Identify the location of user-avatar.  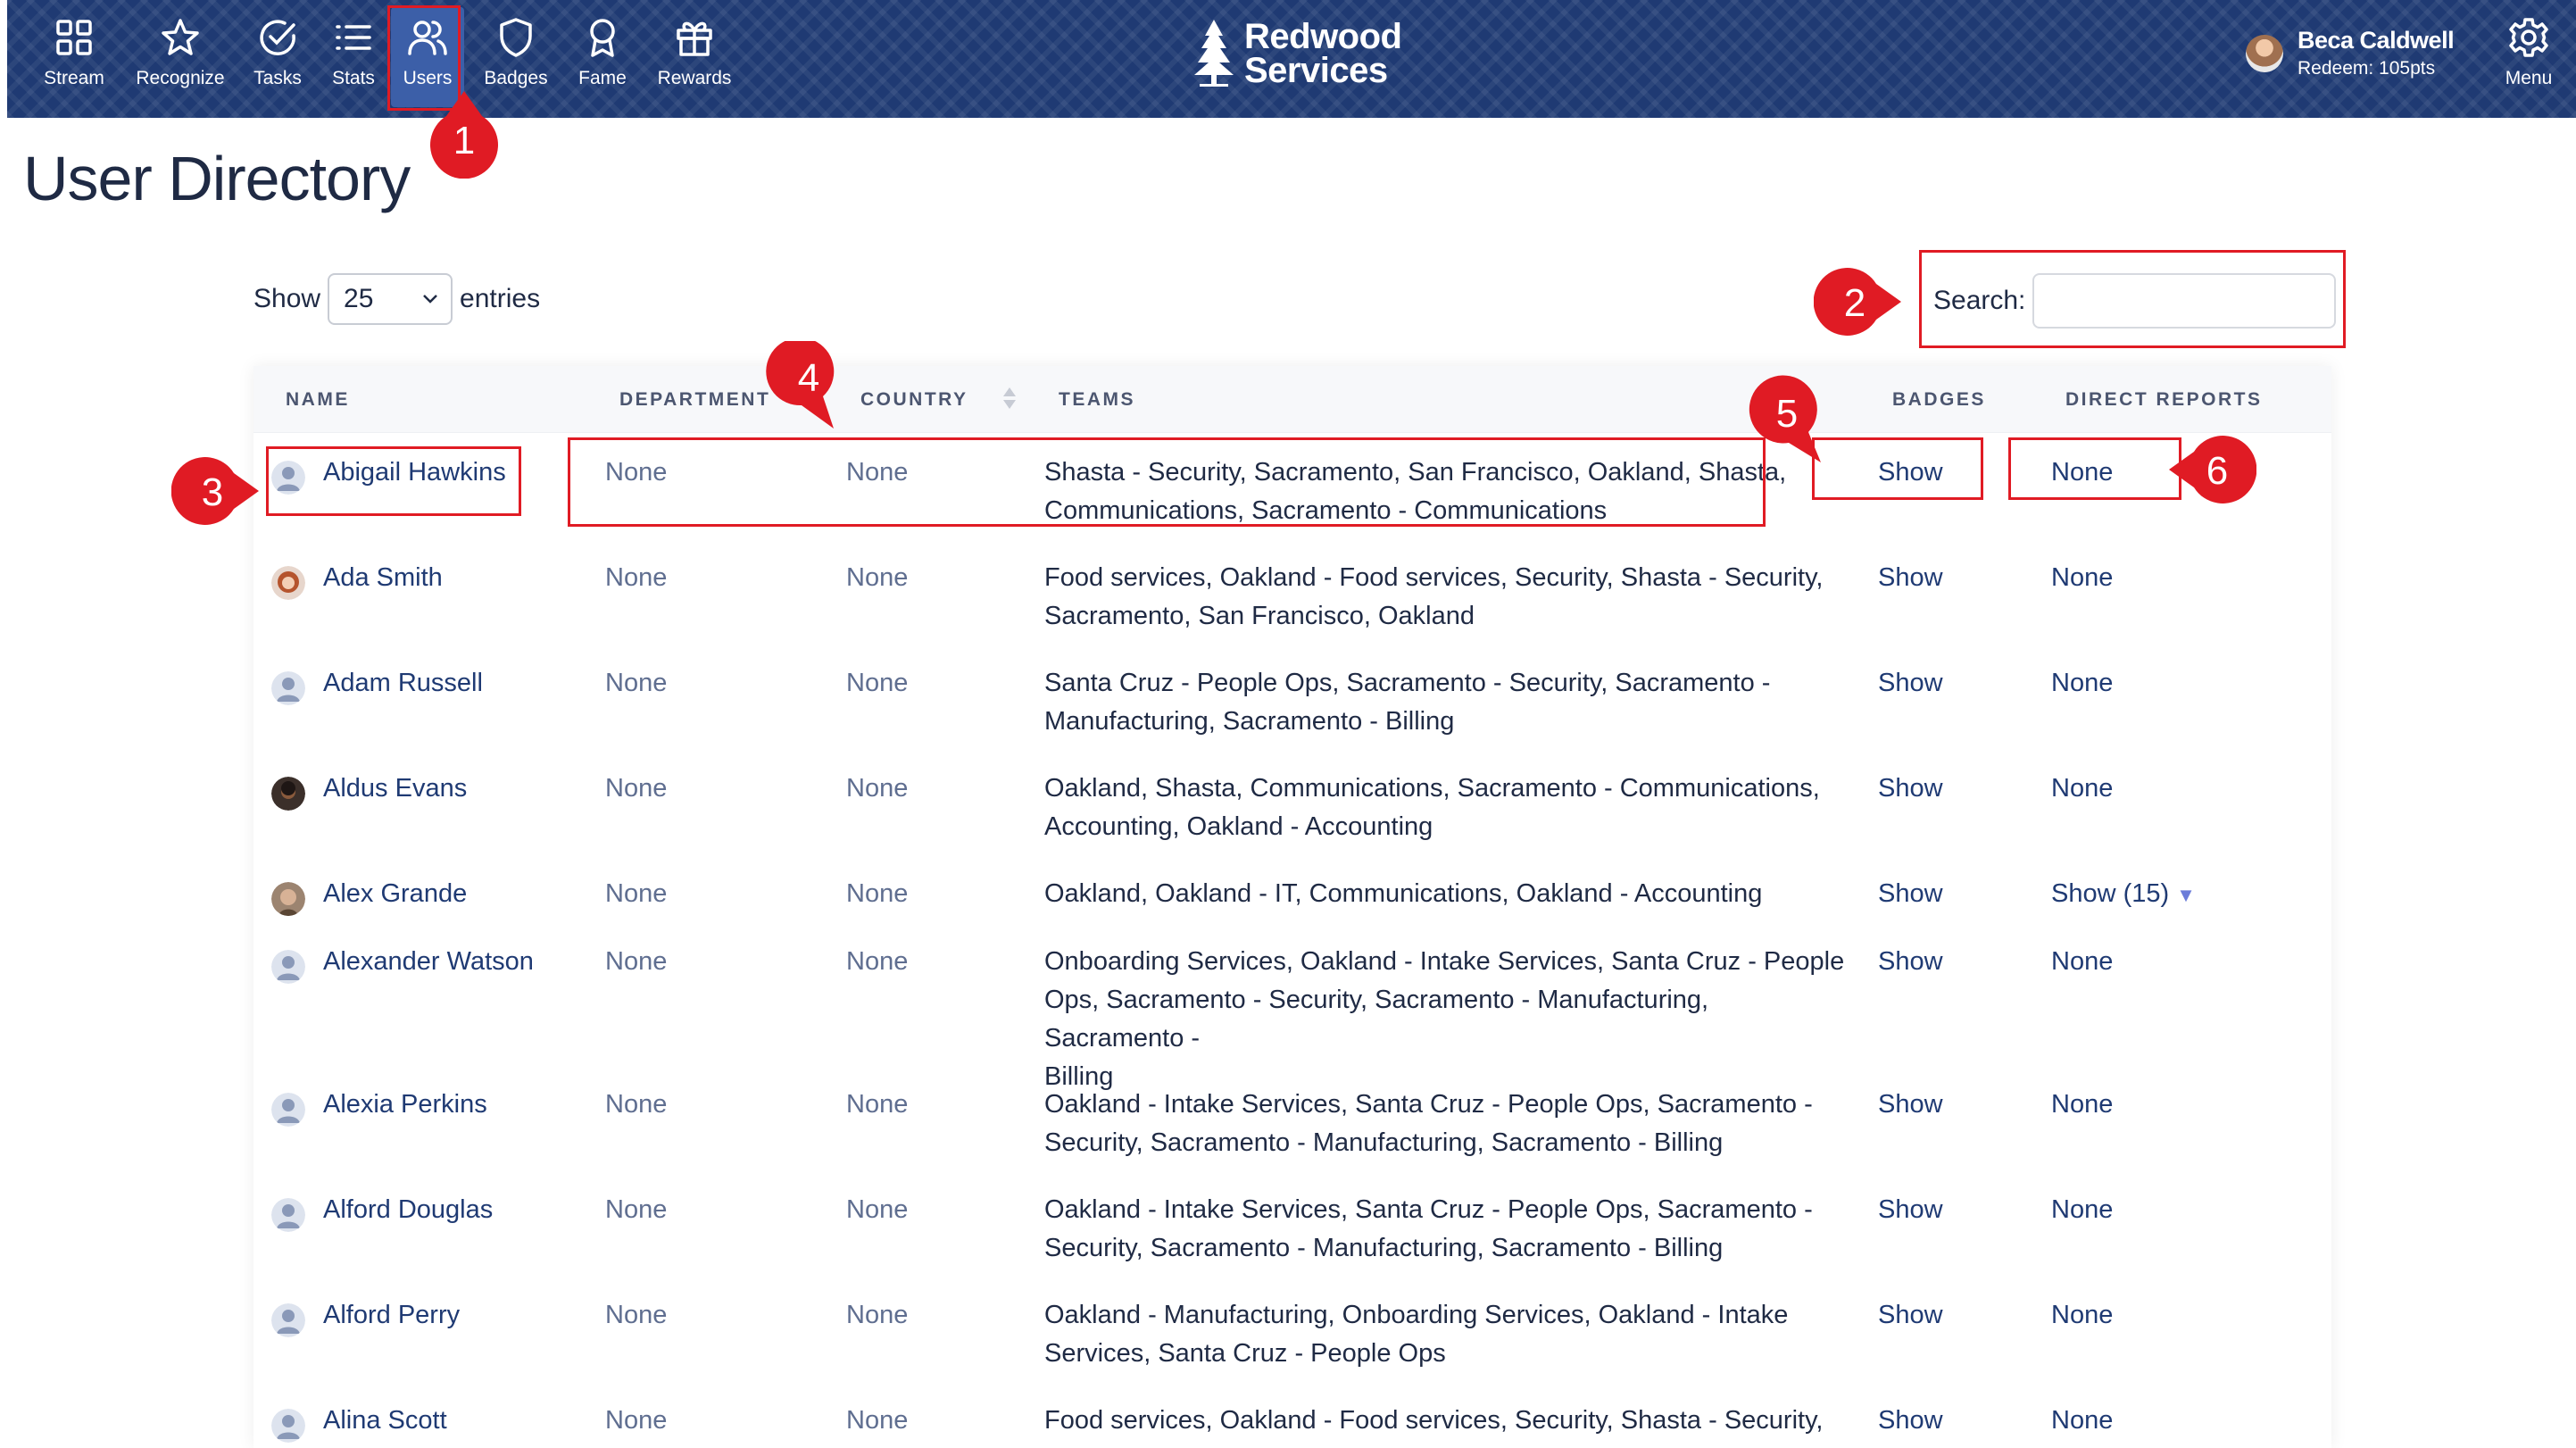
(2265, 53).